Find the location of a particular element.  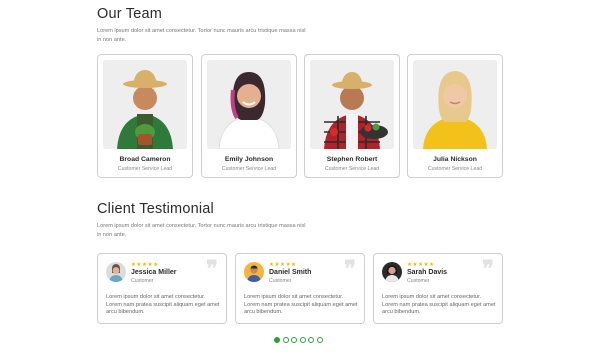

team-card: Broad Cameron Customer Service Lead is located at coordinates (145, 116).